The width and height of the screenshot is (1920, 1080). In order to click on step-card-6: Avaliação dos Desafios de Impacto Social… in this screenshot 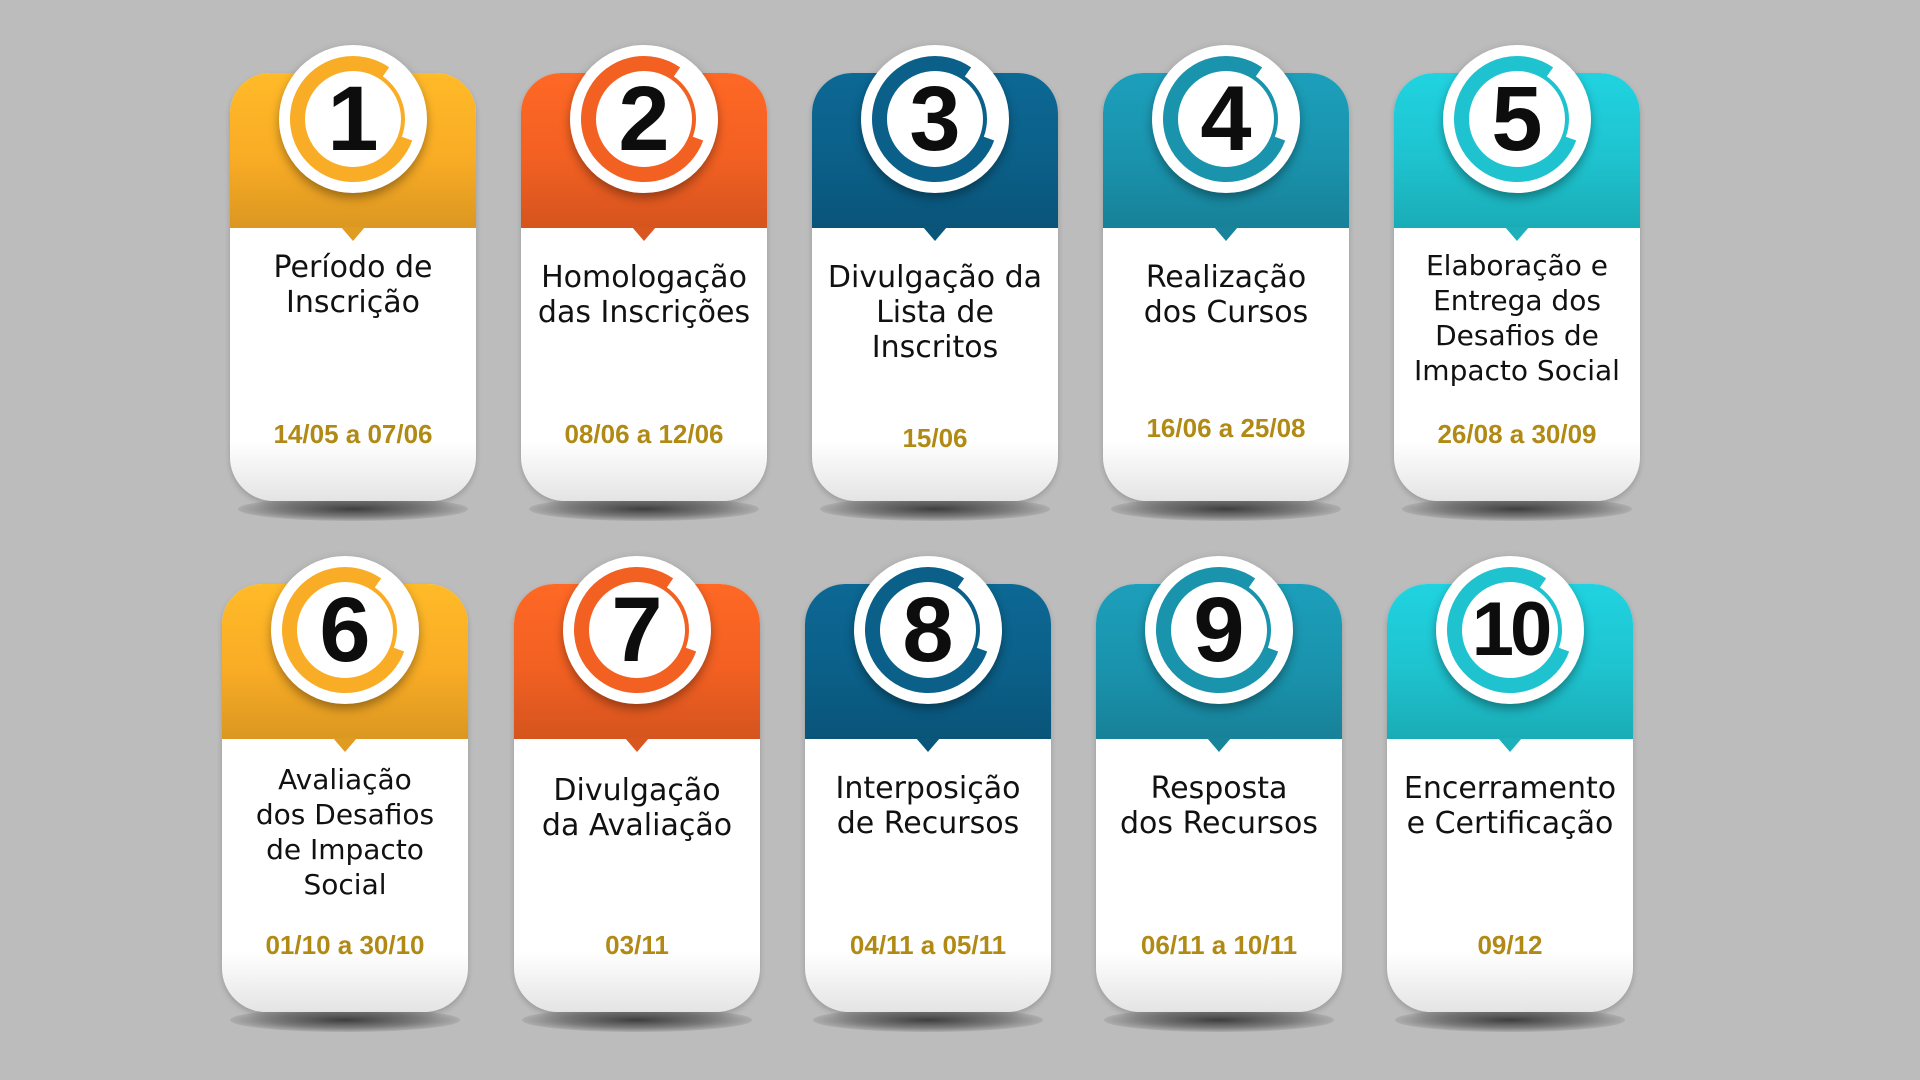, I will do `click(345, 794)`.